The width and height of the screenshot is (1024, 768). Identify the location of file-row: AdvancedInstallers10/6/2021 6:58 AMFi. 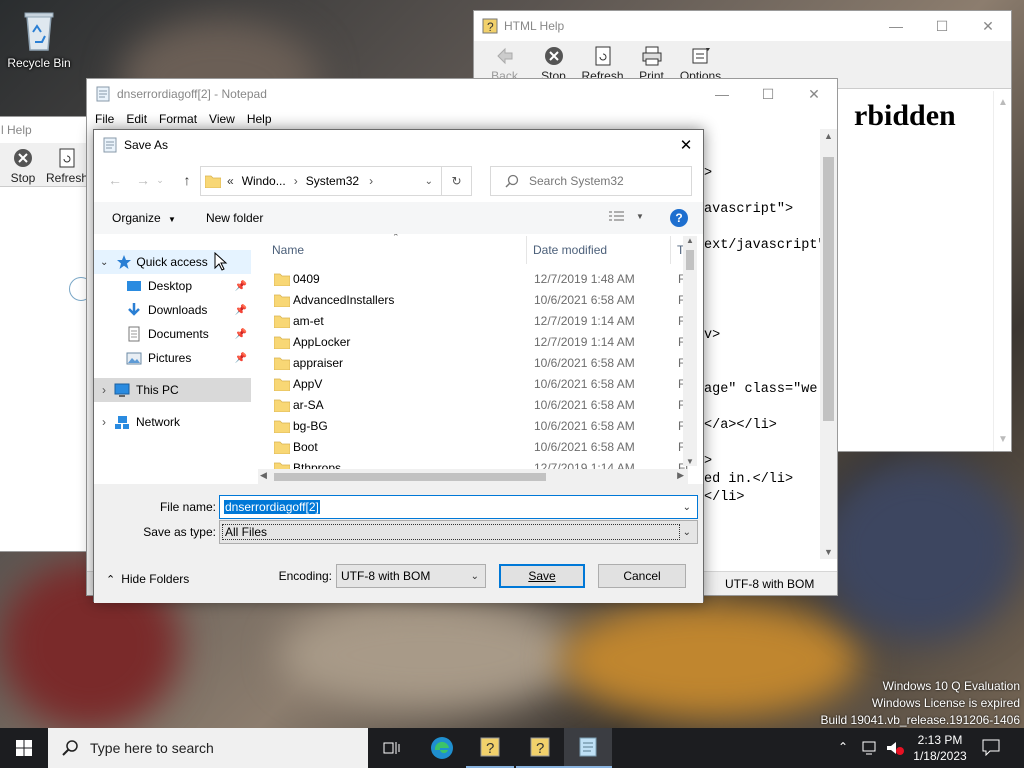
(476, 299).